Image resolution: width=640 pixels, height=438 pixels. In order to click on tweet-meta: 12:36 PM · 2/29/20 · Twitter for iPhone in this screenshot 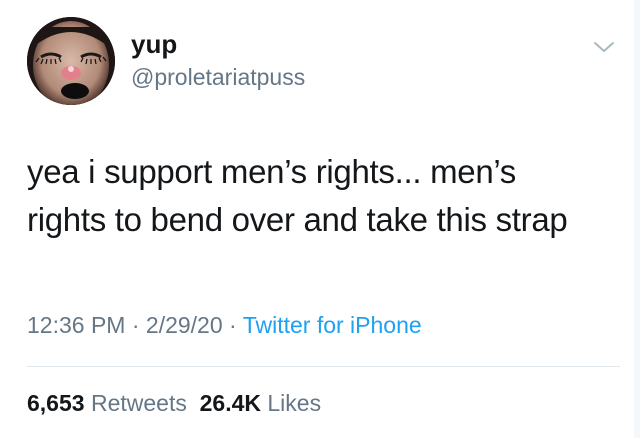, I will do `click(224, 325)`.